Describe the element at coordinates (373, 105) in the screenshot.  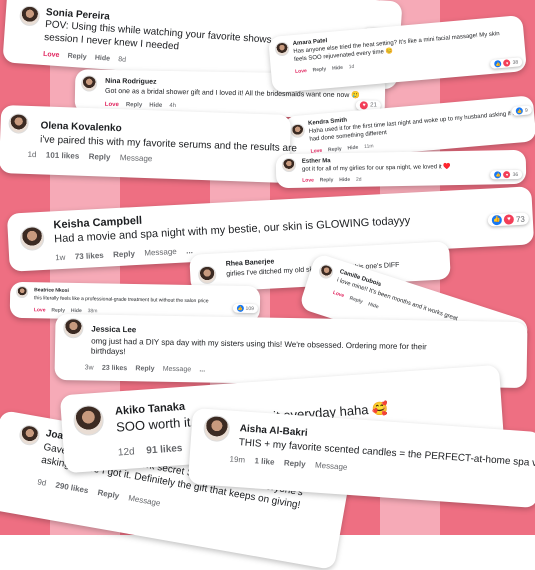
I see `reaction-count: 21` at that location.